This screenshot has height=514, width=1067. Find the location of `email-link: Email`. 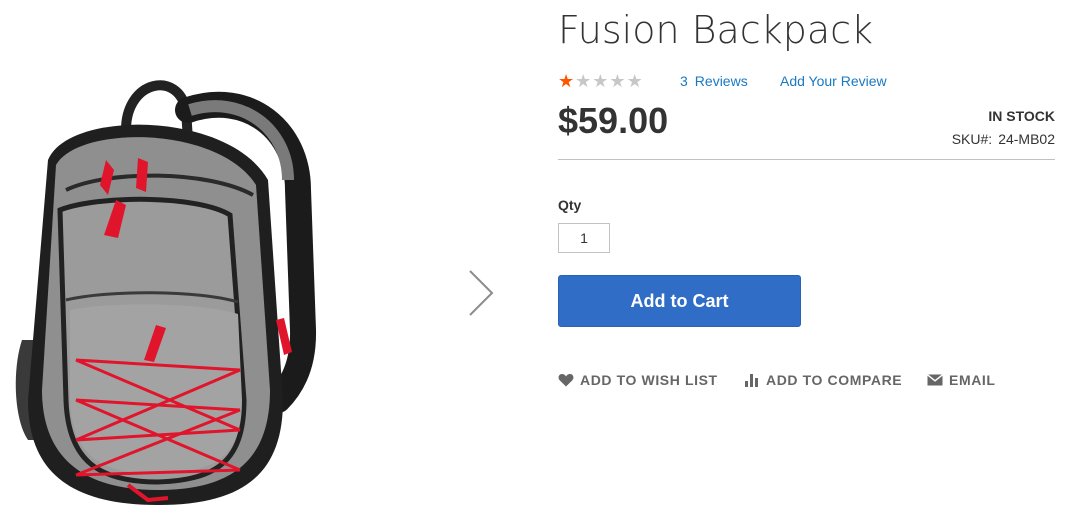

email-link: Email is located at coordinates (961, 380).